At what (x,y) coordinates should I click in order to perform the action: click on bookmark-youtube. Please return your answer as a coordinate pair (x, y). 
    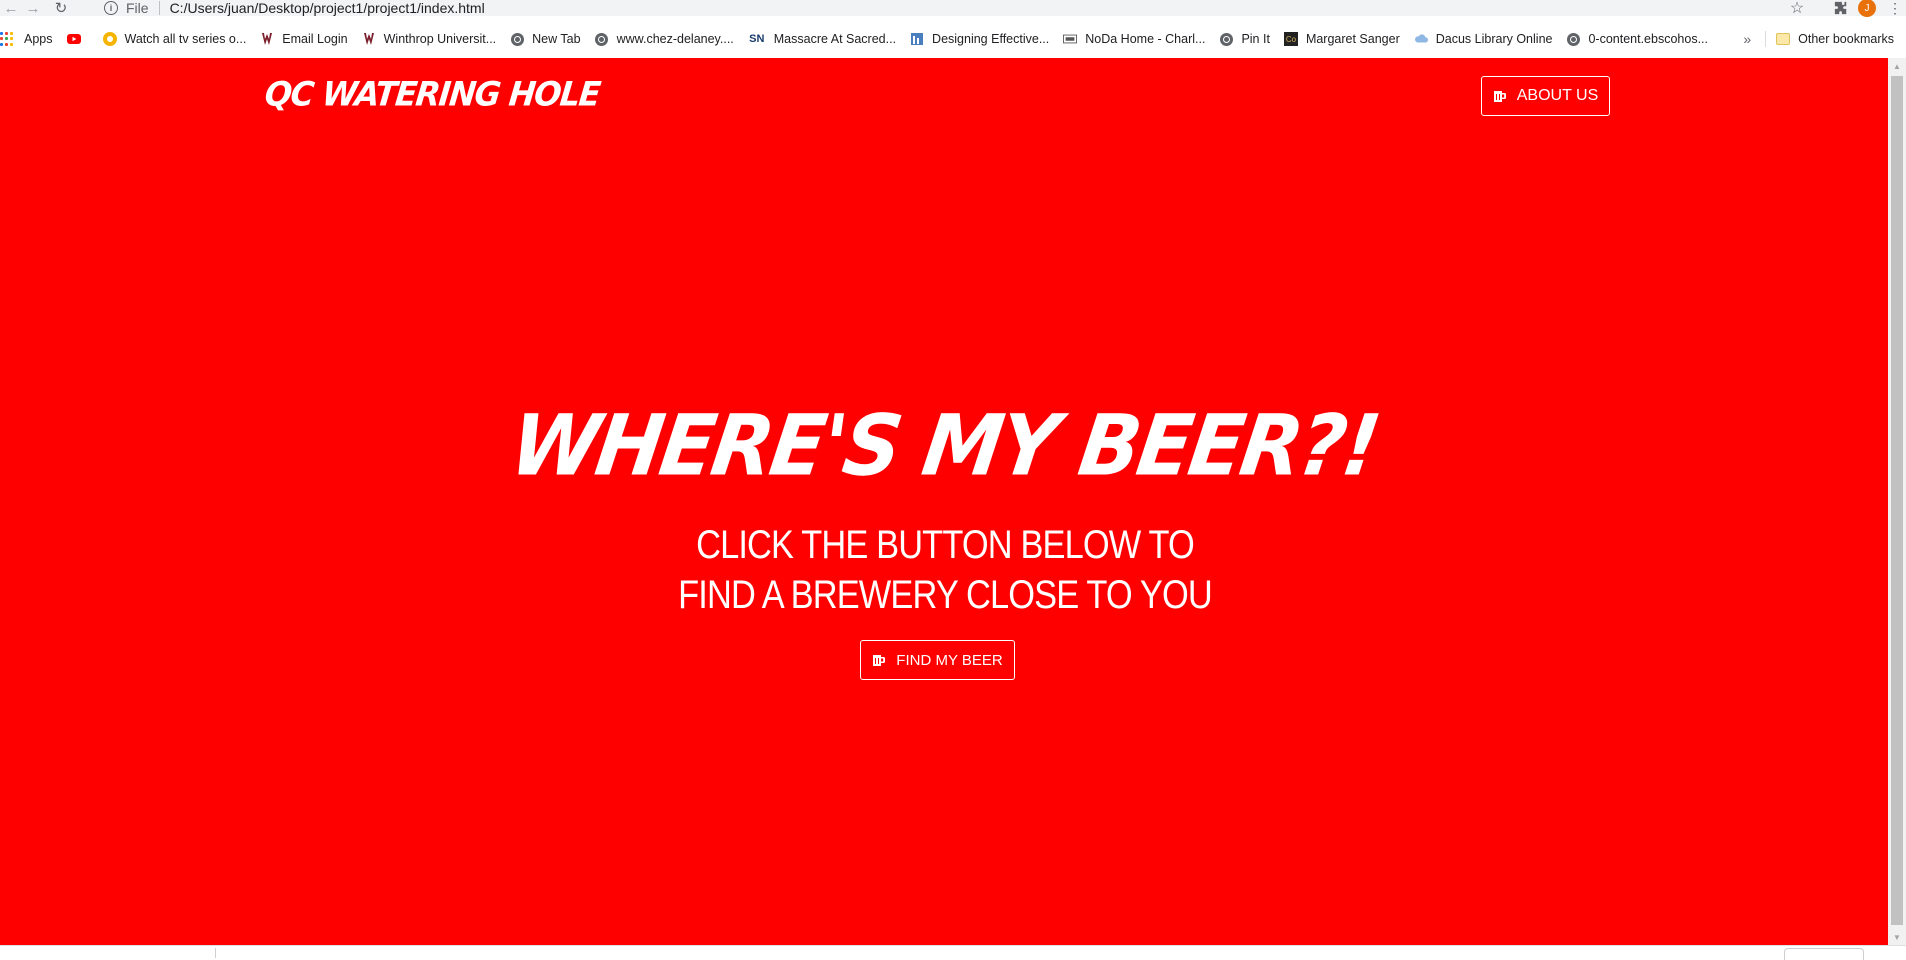
    Looking at the image, I should click on (77, 39).